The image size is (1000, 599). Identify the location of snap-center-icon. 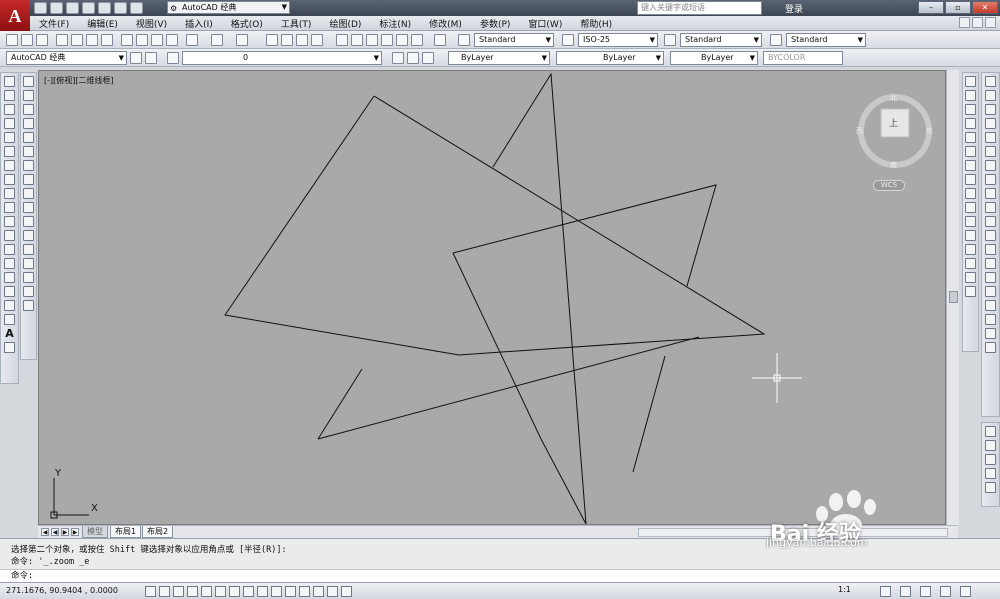
(970, 179).